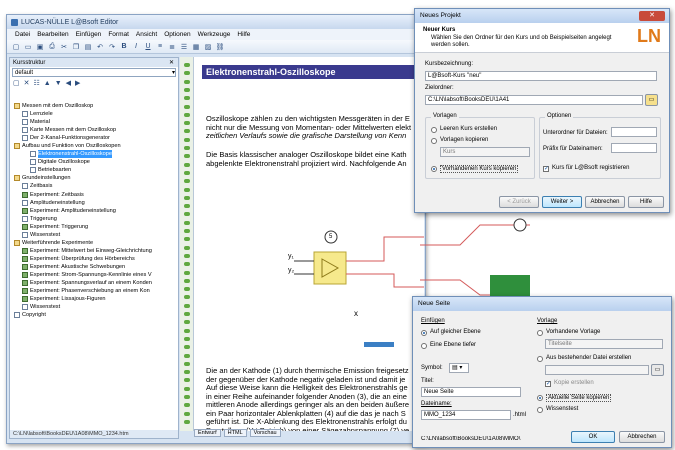  I want to click on tree-item-label: Messen mit dem Oszilloskop, so click(58, 106).